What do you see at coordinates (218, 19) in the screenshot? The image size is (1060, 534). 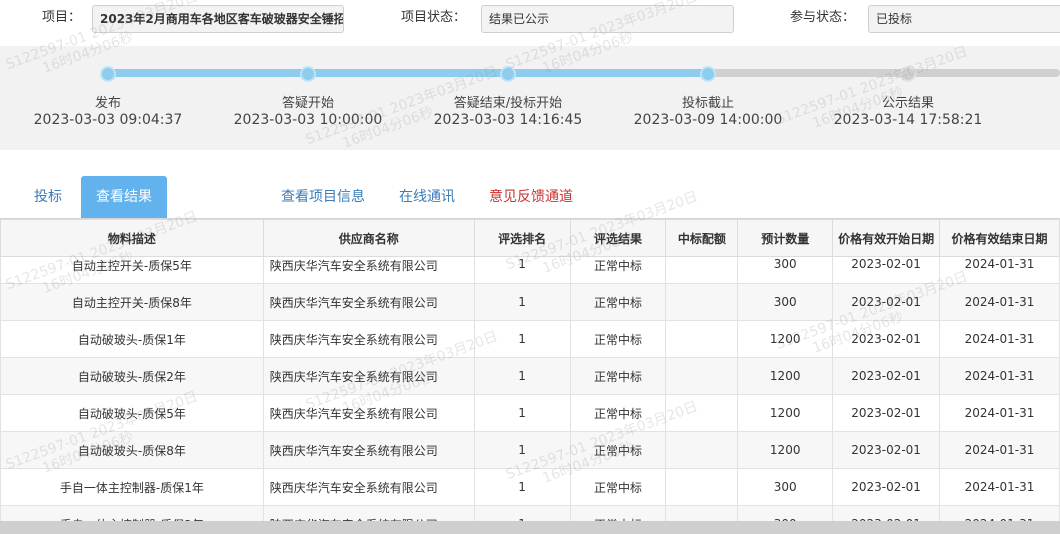 I see `project-name-field: 2023年2月商用车各地区客车破玻器安全锤招` at bounding box center [218, 19].